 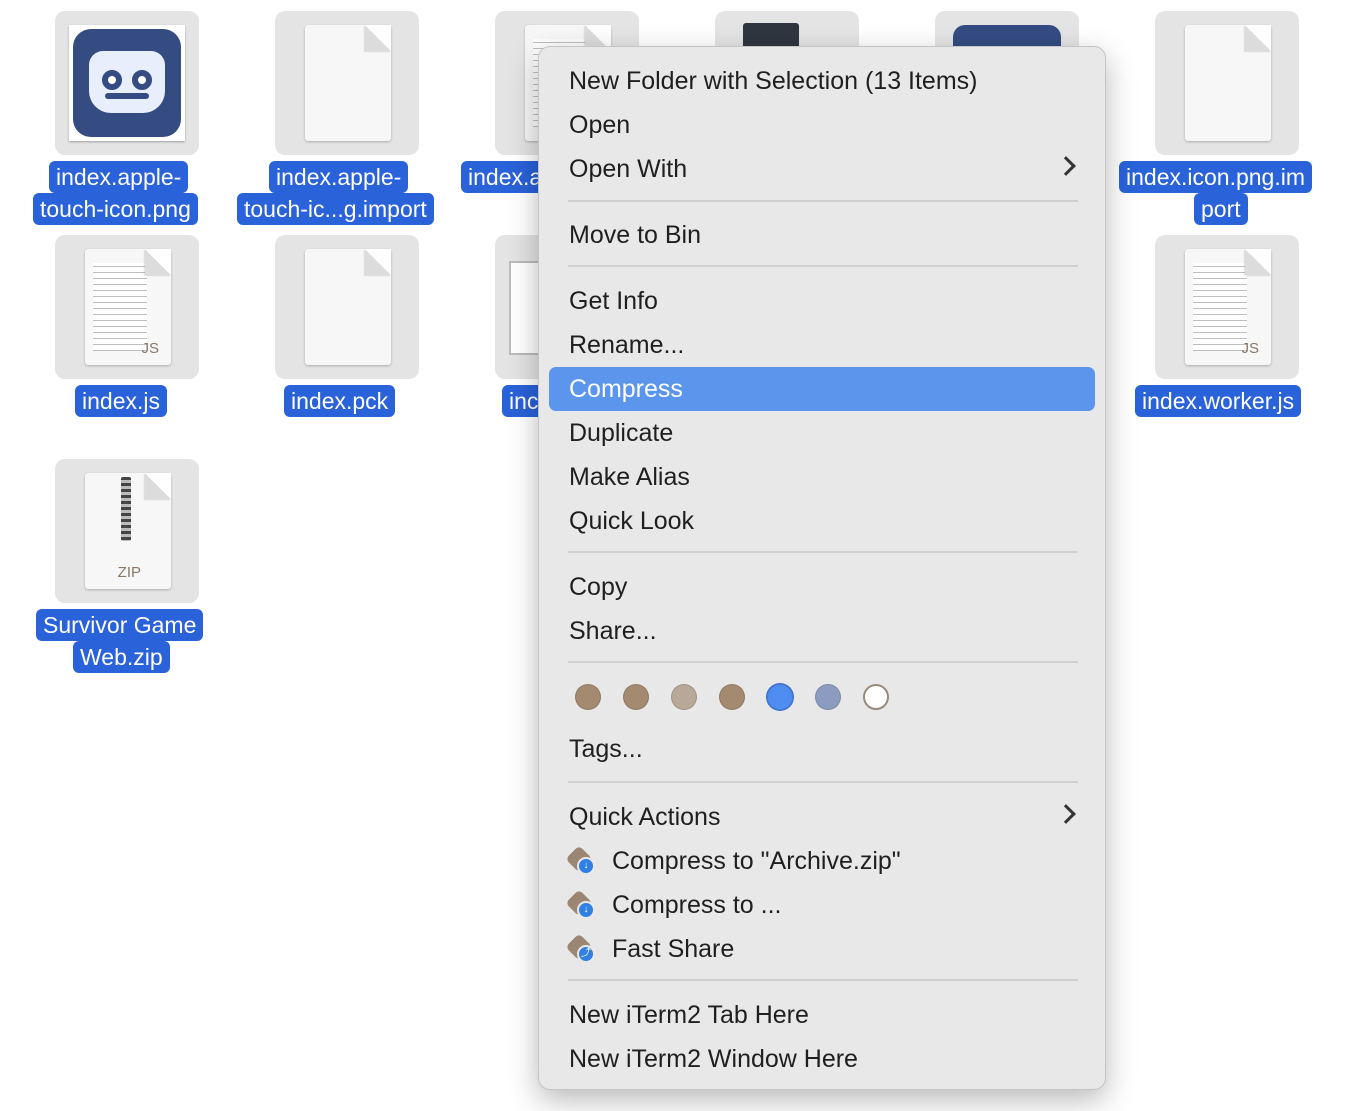 I want to click on file-thumbnail-index-js: JS, so click(x=127, y=307).